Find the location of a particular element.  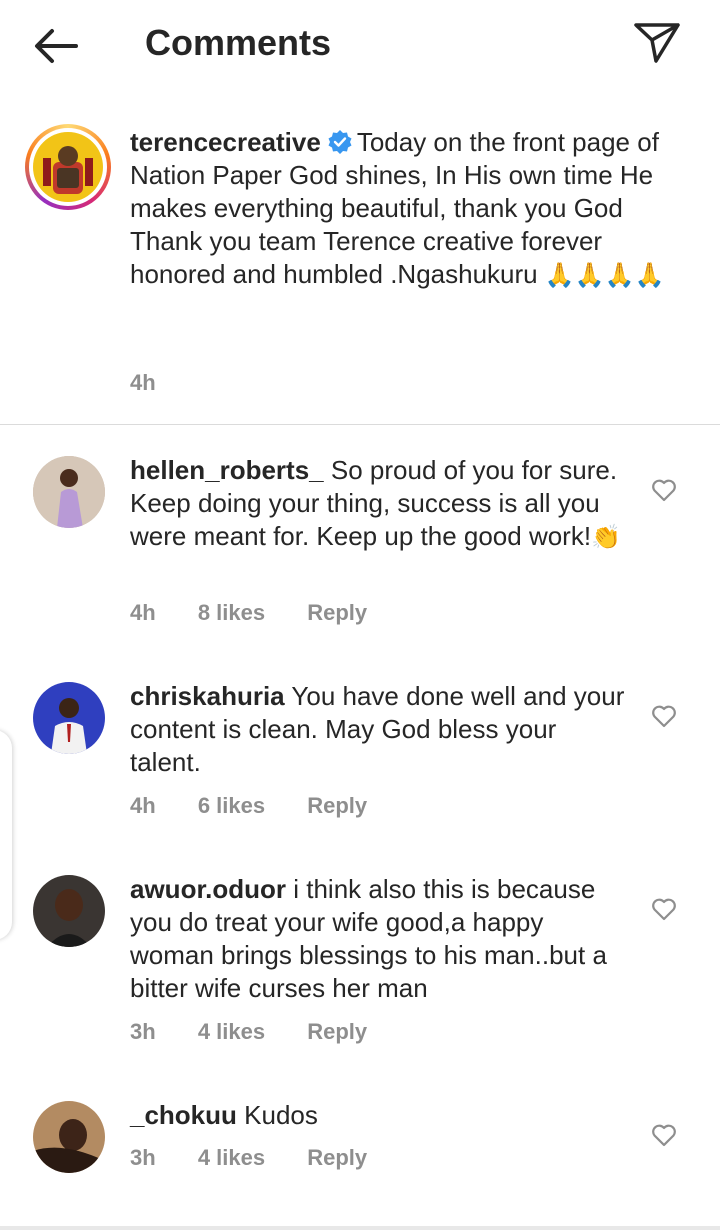

edge-panel-handle is located at coordinates (6, 835).